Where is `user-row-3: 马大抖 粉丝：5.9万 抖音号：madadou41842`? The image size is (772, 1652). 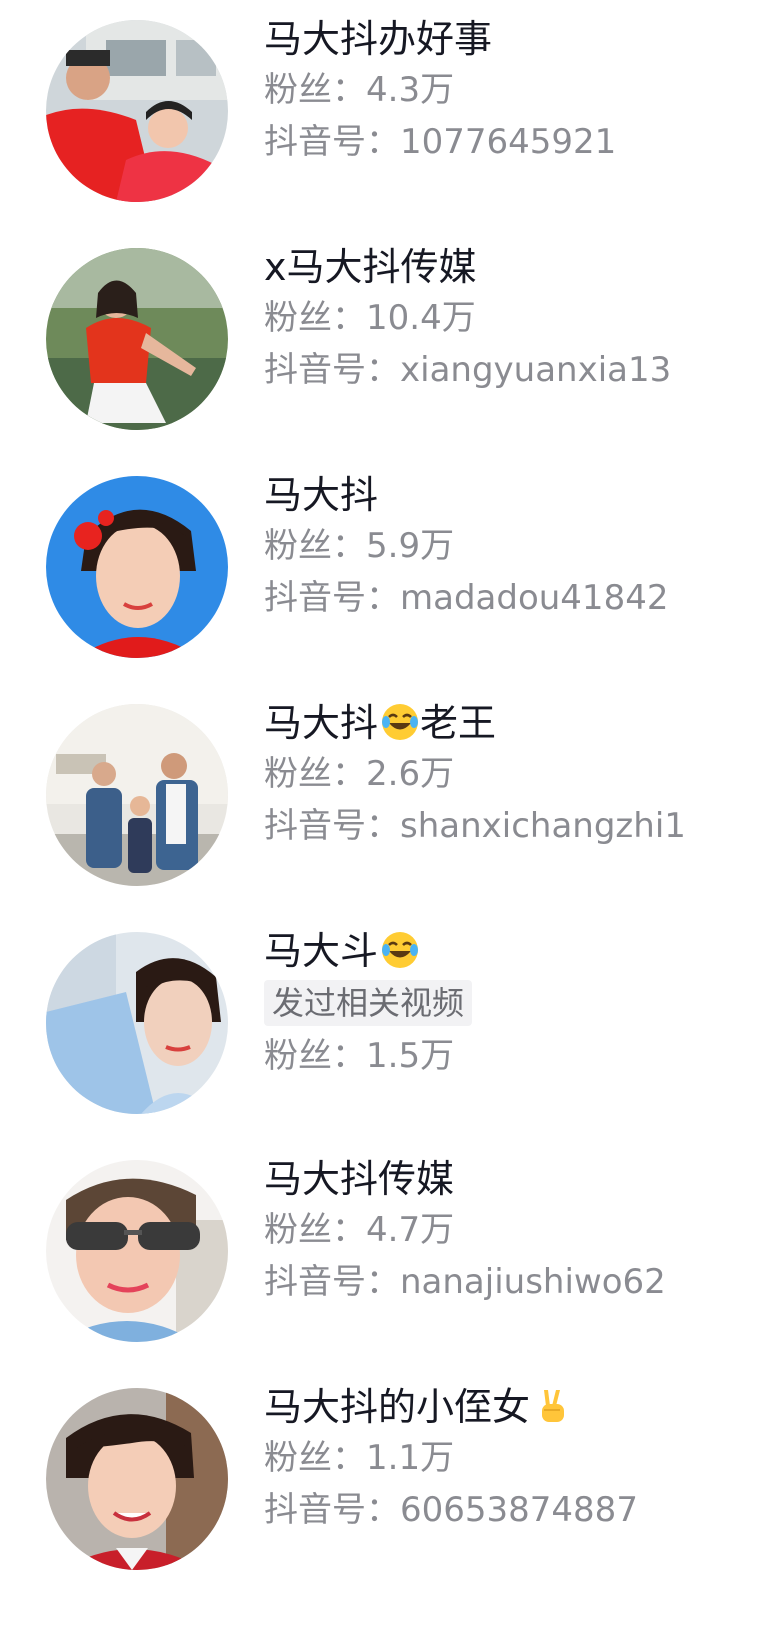 user-row-3: 马大抖 粉丝：5.9万 抖音号：madadou41842 is located at coordinates (386, 570).